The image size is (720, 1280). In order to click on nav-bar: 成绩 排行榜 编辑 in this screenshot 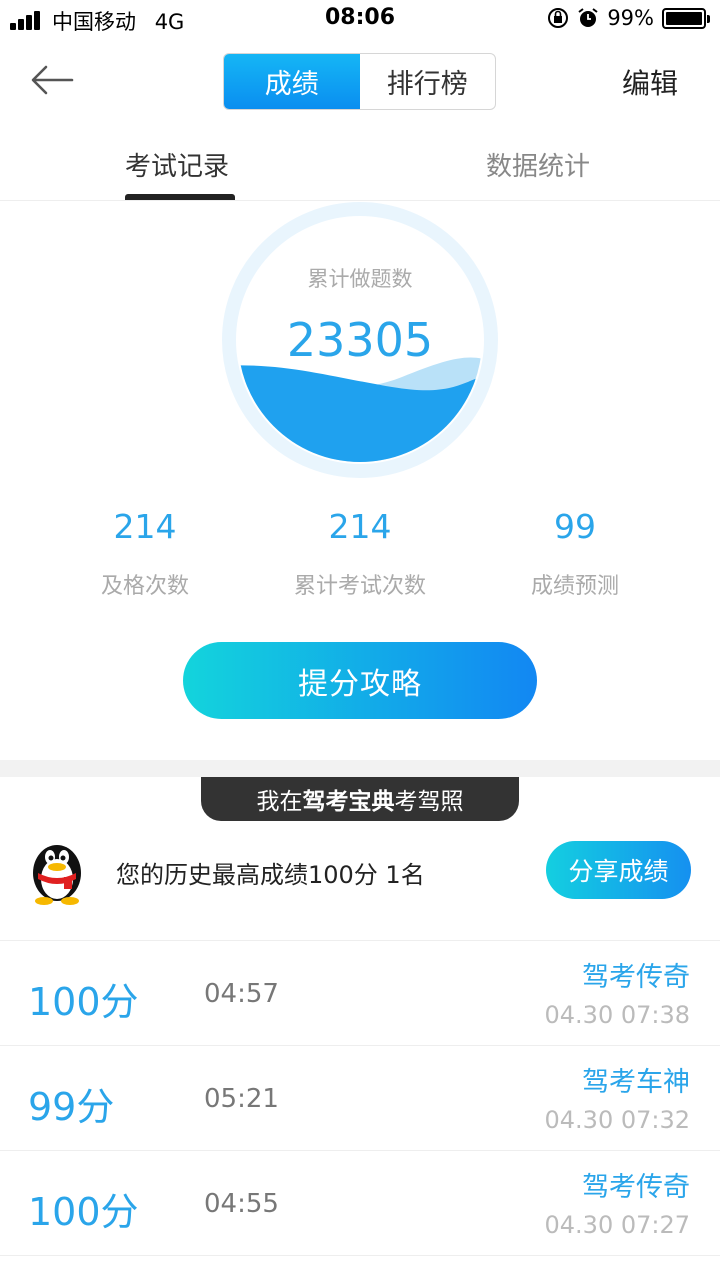, I will do `click(360, 82)`.